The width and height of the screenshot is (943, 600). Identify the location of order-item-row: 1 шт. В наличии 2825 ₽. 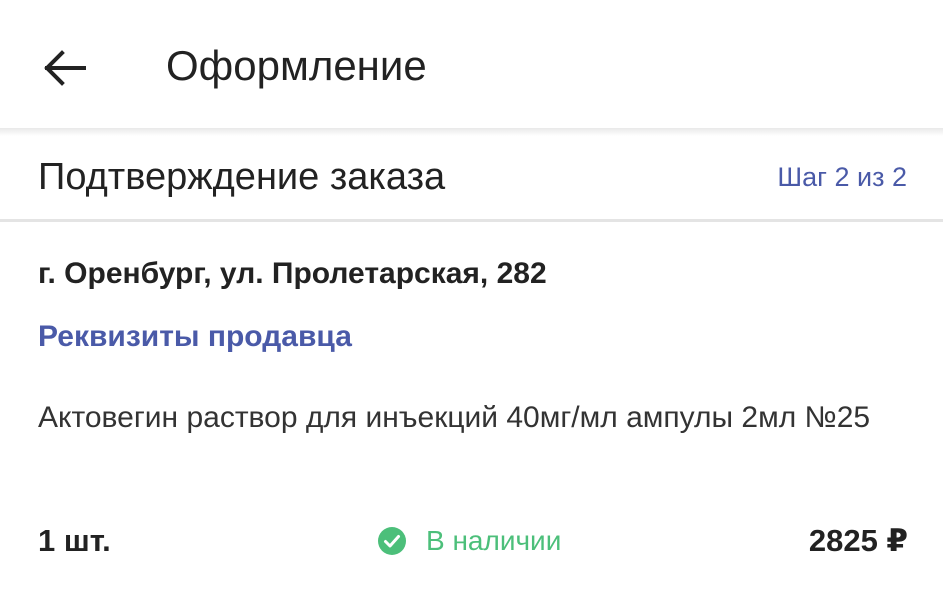
(473, 542).